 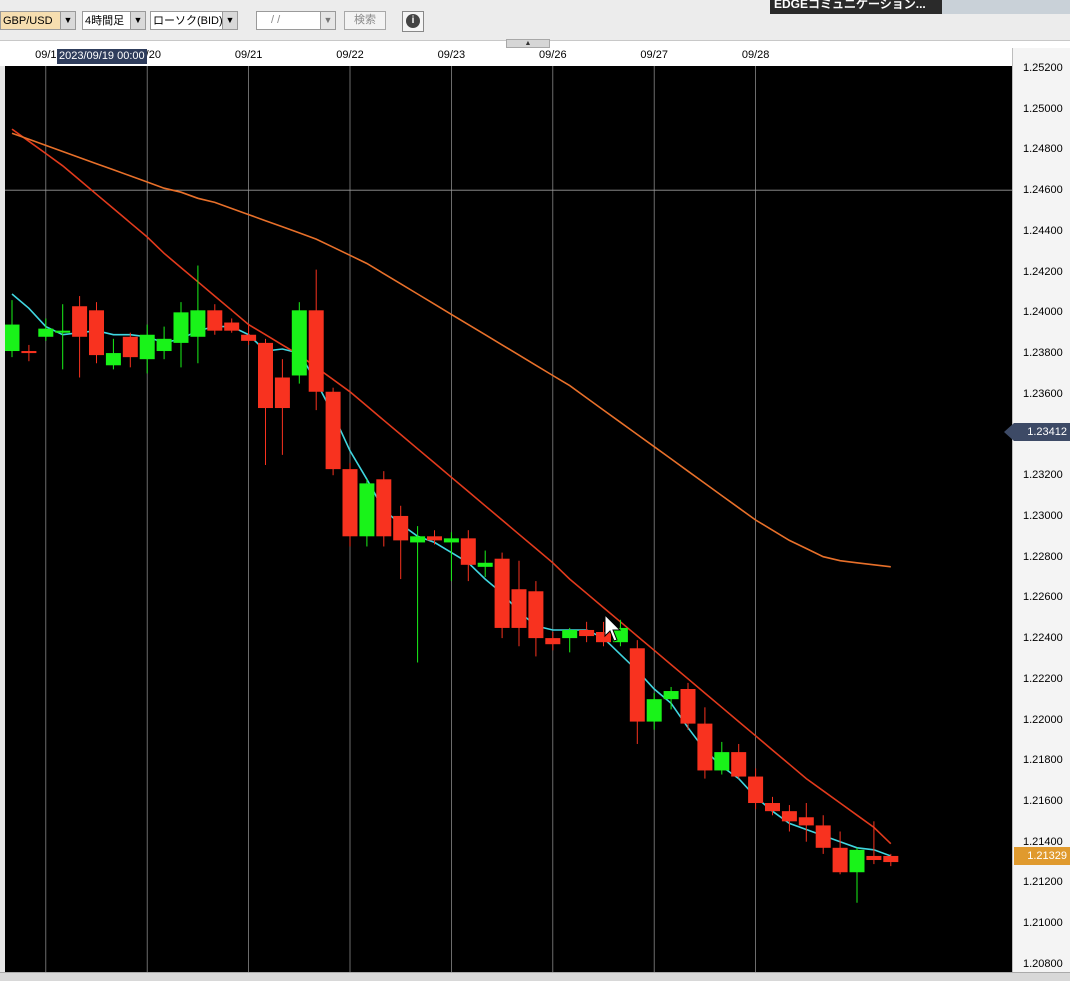 What do you see at coordinates (1043, 760) in the screenshot?
I see `price-tick-label: 1.21800` at bounding box center [1043, 760].